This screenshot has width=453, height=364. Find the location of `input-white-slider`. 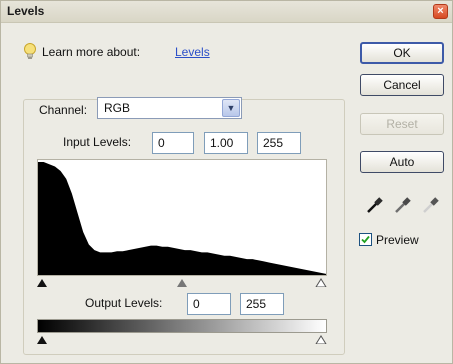

input-white-slider is located at coordinates (321, 282).